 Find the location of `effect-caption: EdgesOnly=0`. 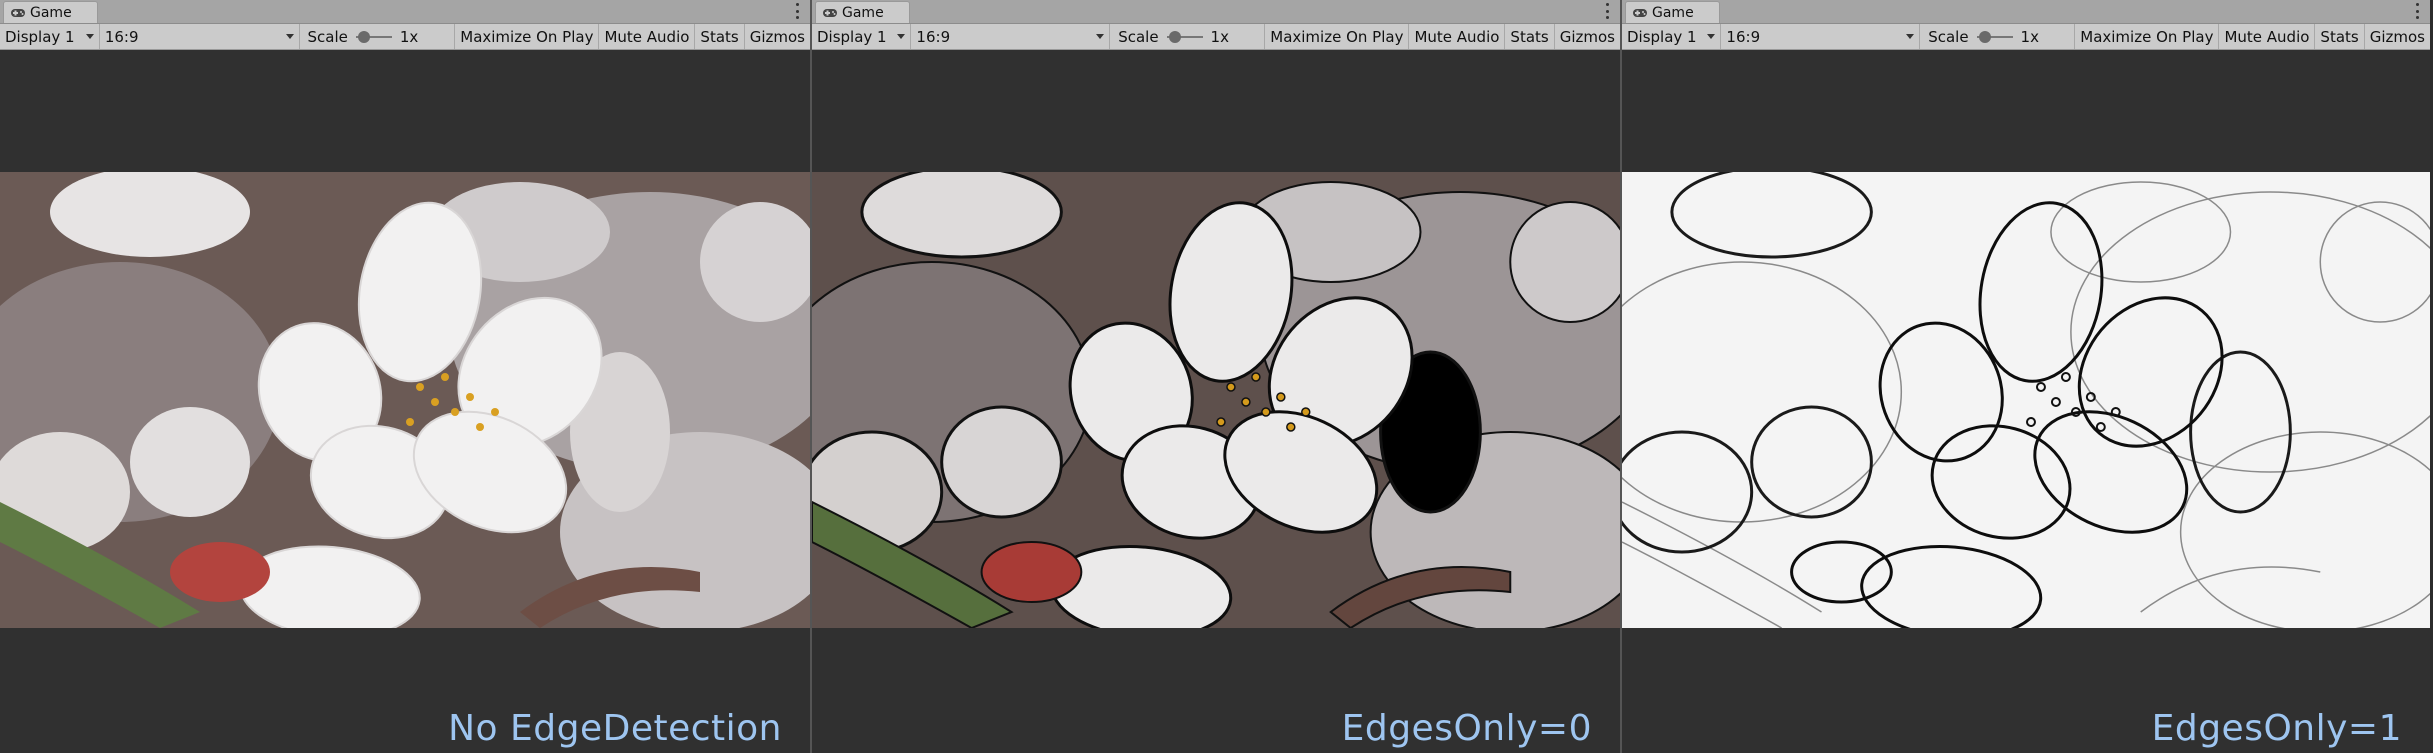

effect-caption: EdgesOnly=0 is located at coordinates (1466, 728).